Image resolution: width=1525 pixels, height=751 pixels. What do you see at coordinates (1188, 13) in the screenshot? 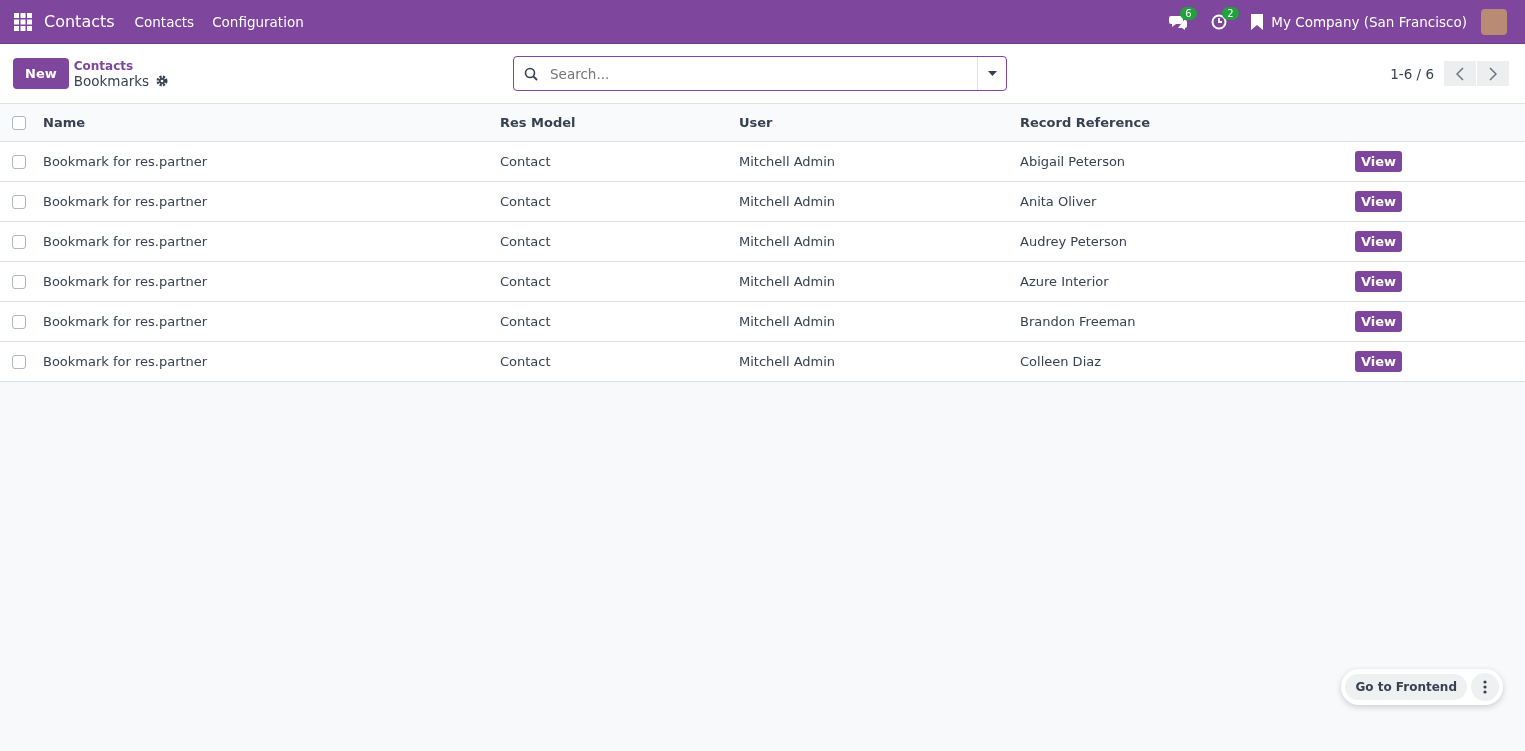
I see `message-count-badge: 6` at bounding box center [1188, 13].